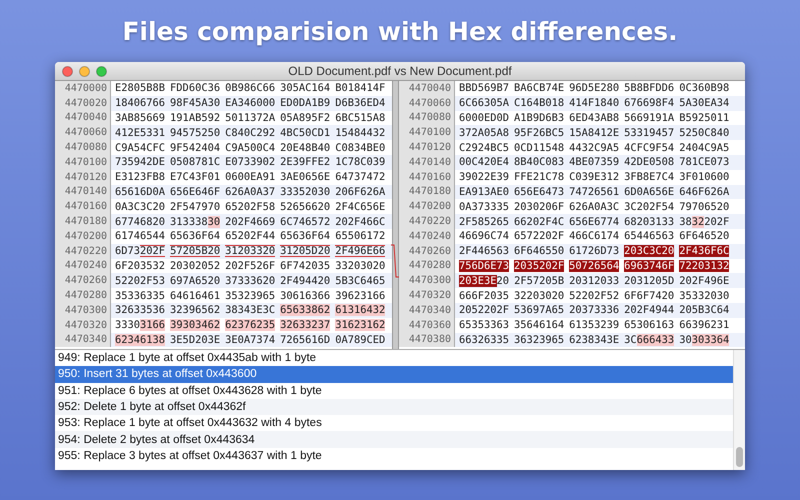 The width and height of the screenshot is (800, 500). I want to click on hex-cell: 39303462, so click(195, 325).